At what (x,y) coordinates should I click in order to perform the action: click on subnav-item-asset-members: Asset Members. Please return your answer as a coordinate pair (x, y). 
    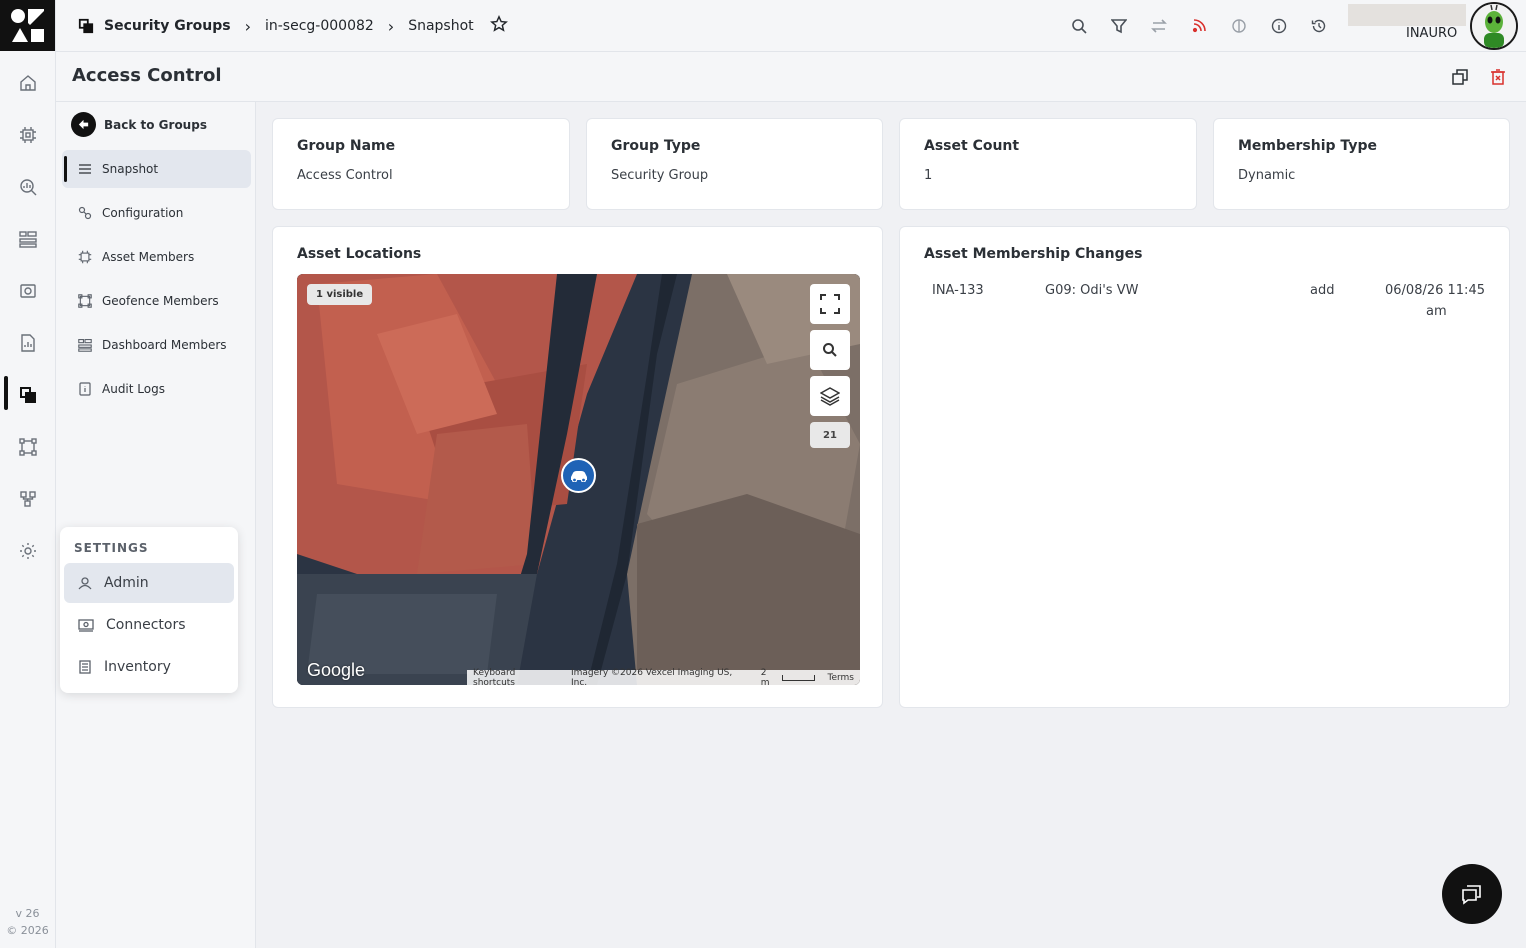
    Looking at the image, I should click on (156, 257).